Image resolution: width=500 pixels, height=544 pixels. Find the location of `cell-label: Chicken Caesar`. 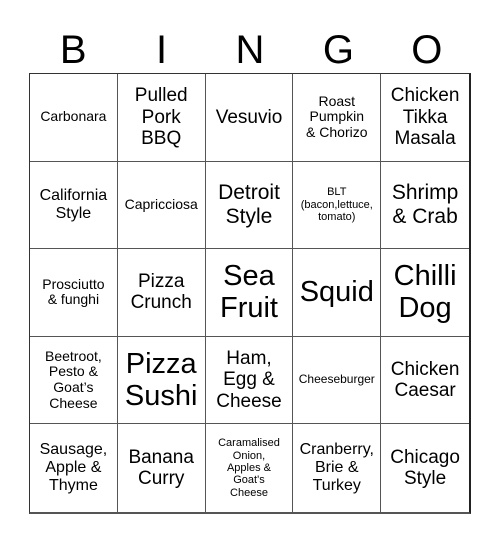

cell-label: Chicken Caesar is located at coordinates (425, 380).